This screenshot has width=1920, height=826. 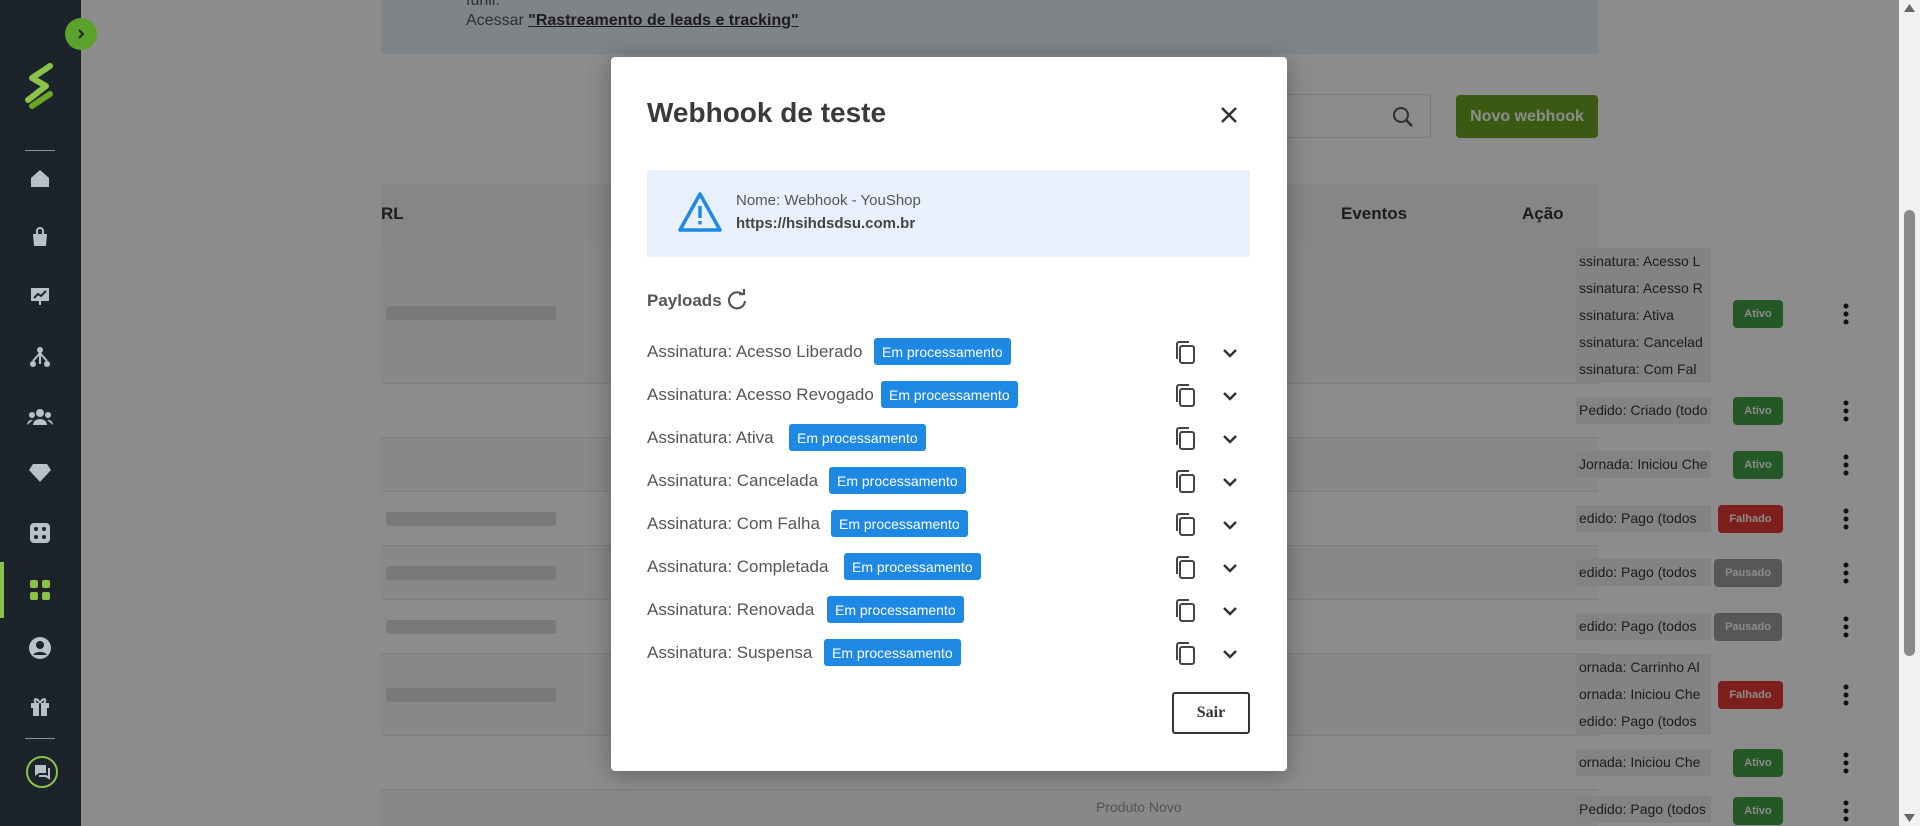 What do you see at coordinates (40, 237) in the screenshot?
I see `bag-icon` at bounding box center [40, 237].